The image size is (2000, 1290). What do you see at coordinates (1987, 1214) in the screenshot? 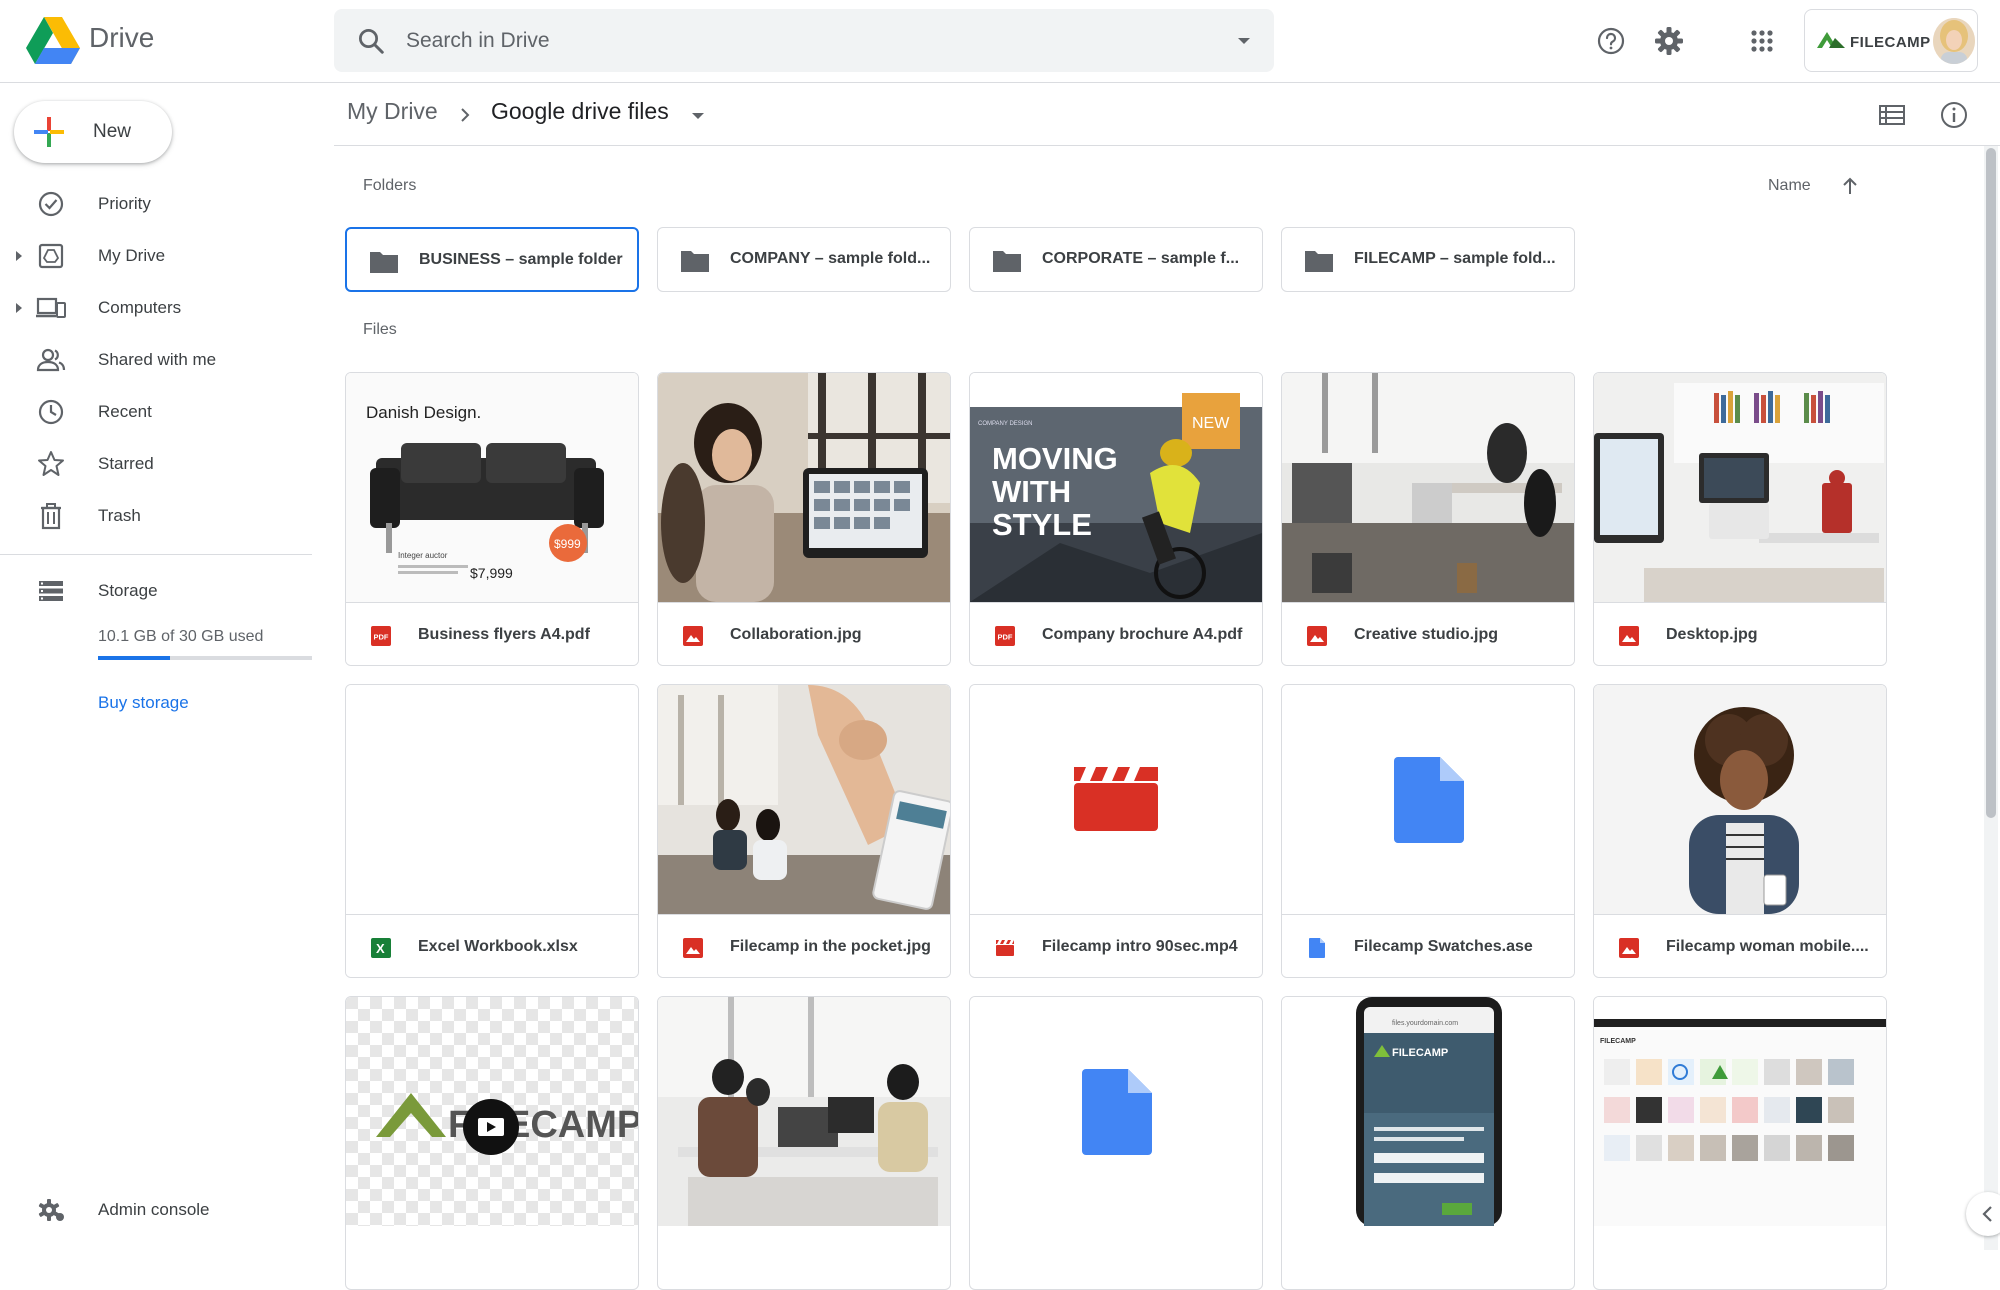
I see `chevron-left-icon` at bounding box center [1987, 1214].